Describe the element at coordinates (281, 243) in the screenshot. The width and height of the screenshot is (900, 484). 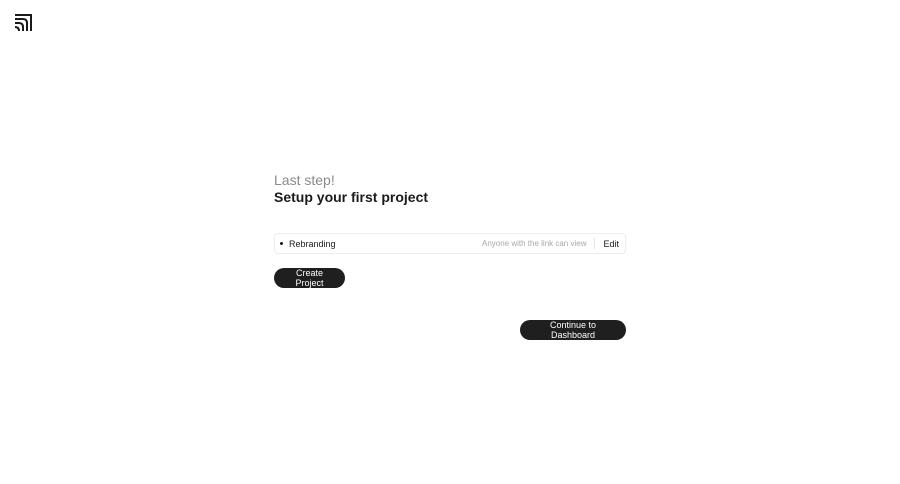
I see `bullet-dot-icon` at that location.